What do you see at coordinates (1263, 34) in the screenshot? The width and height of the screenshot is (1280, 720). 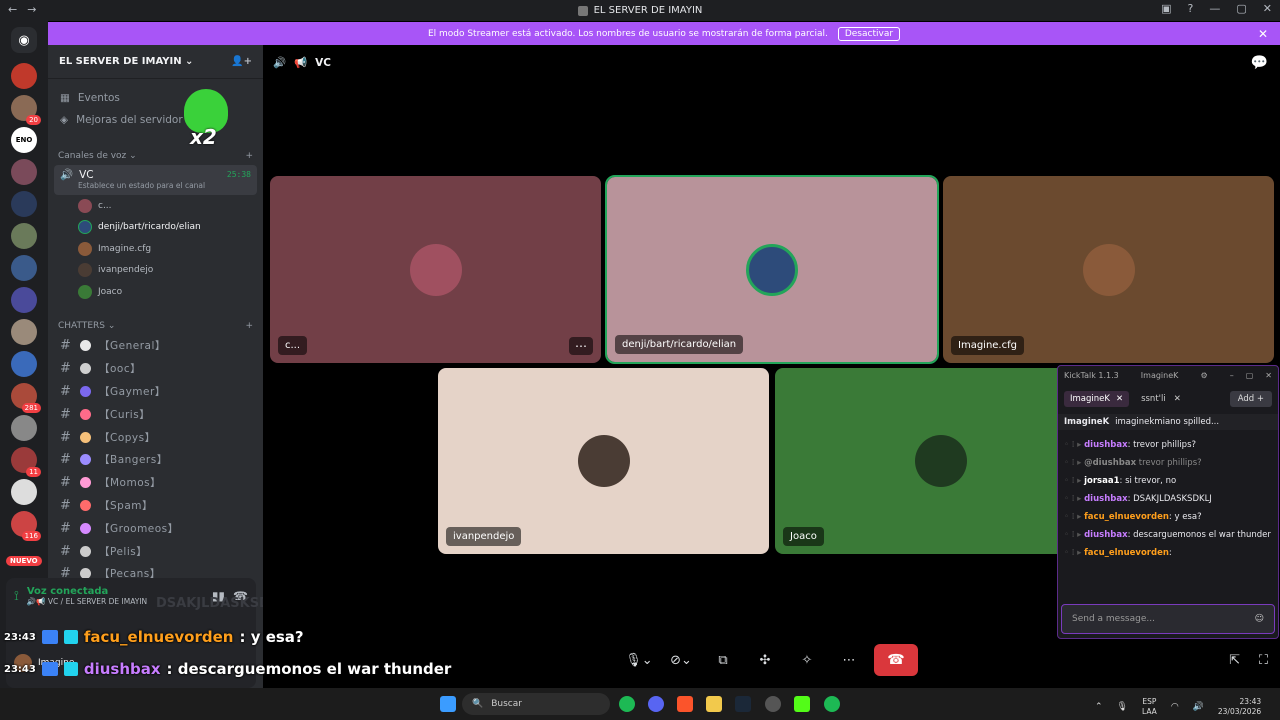 I see `close-icon: ✕` at bounding box center [1263, 34].